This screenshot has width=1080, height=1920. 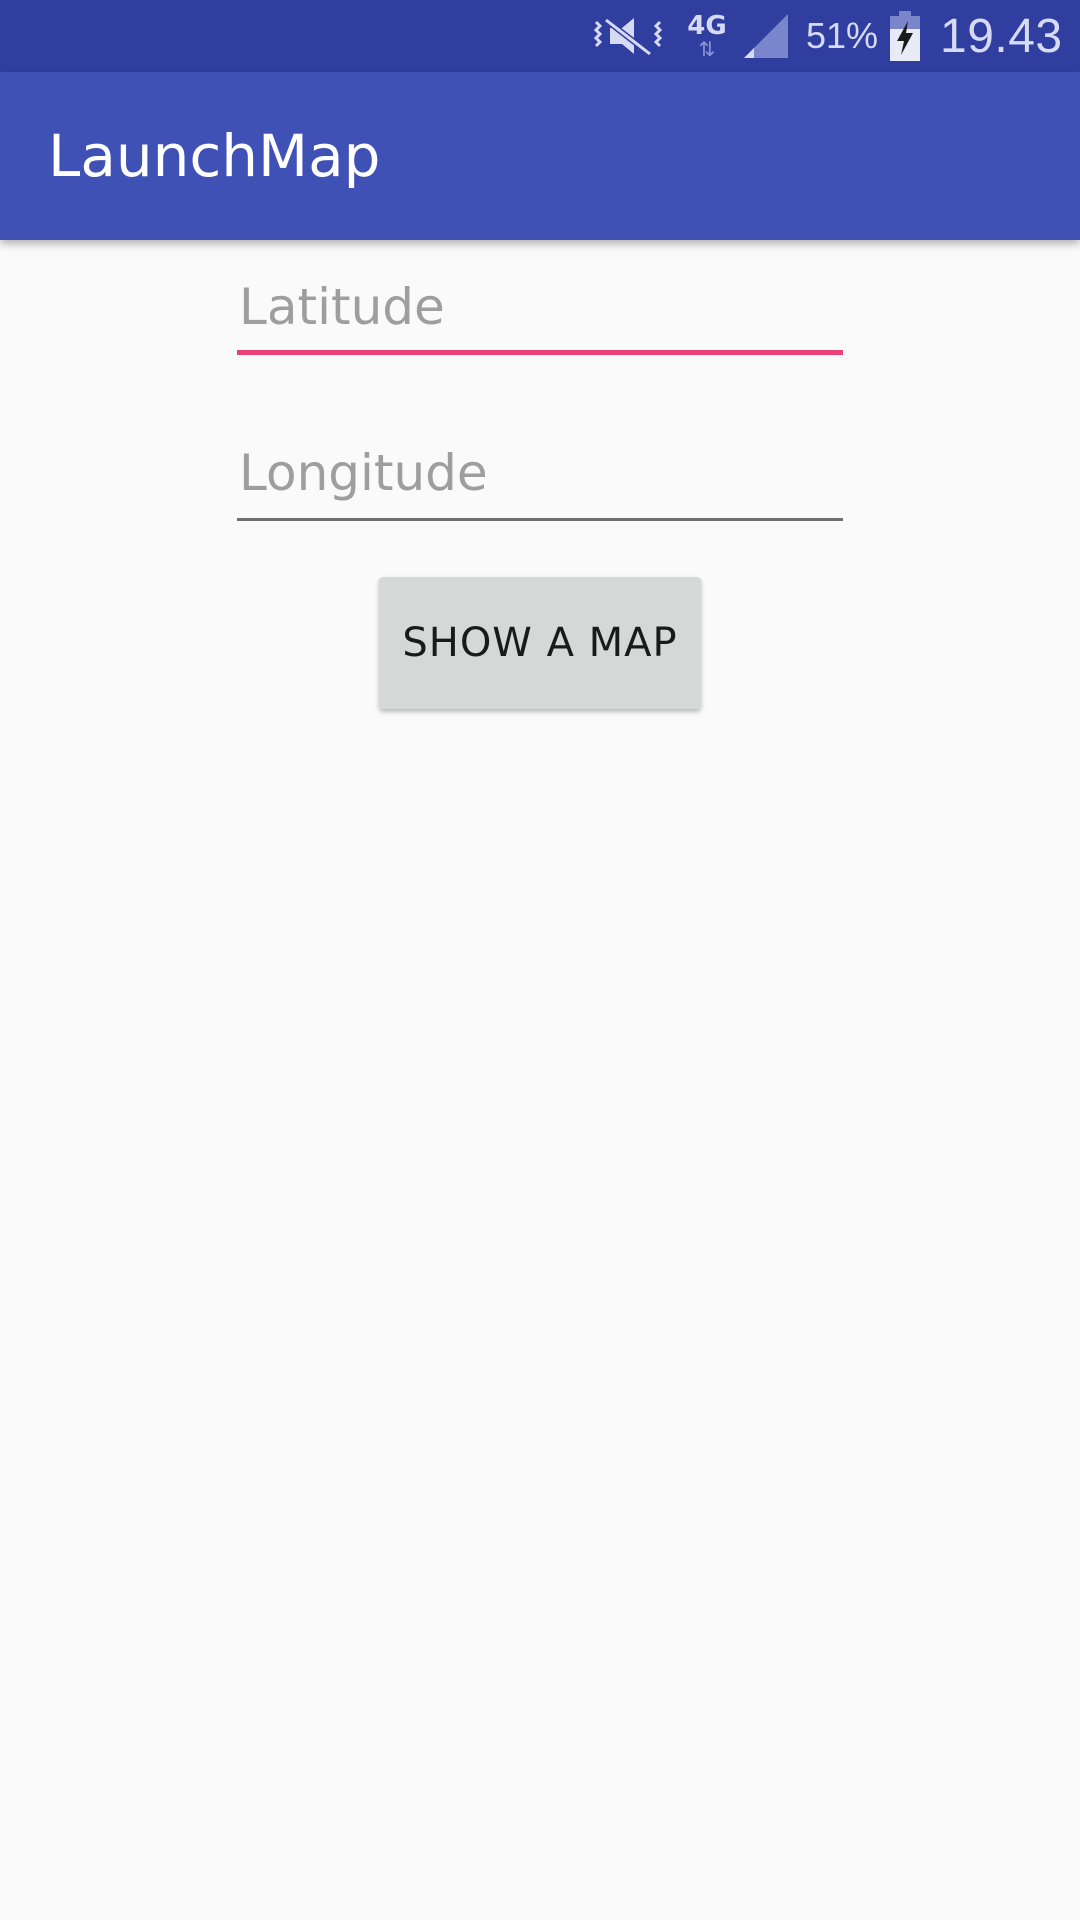 What do you see at coordinates (540, 643) in the screenshot?
I see `show-map-button: SHOW A MAP` at bounding box center [540, 643].